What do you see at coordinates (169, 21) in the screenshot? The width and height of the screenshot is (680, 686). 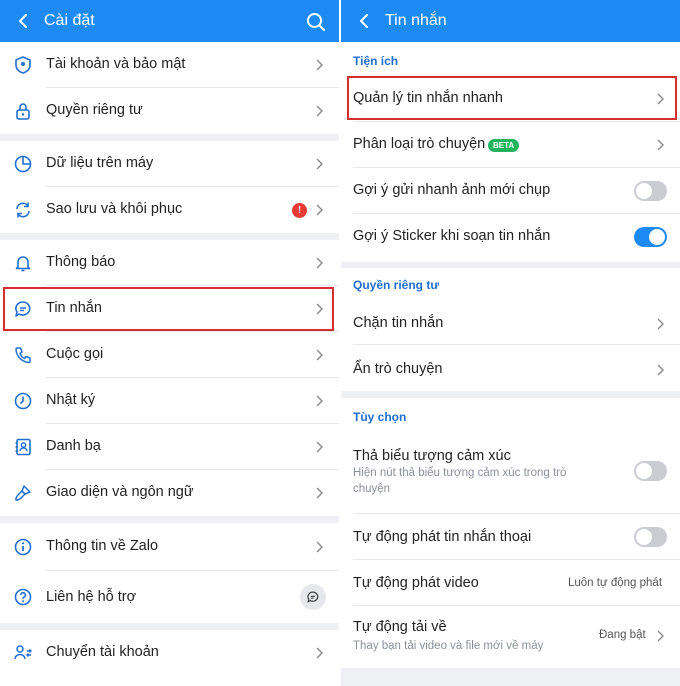 I see `settings-header: Cài đặt` at bounding box center [169, 21].